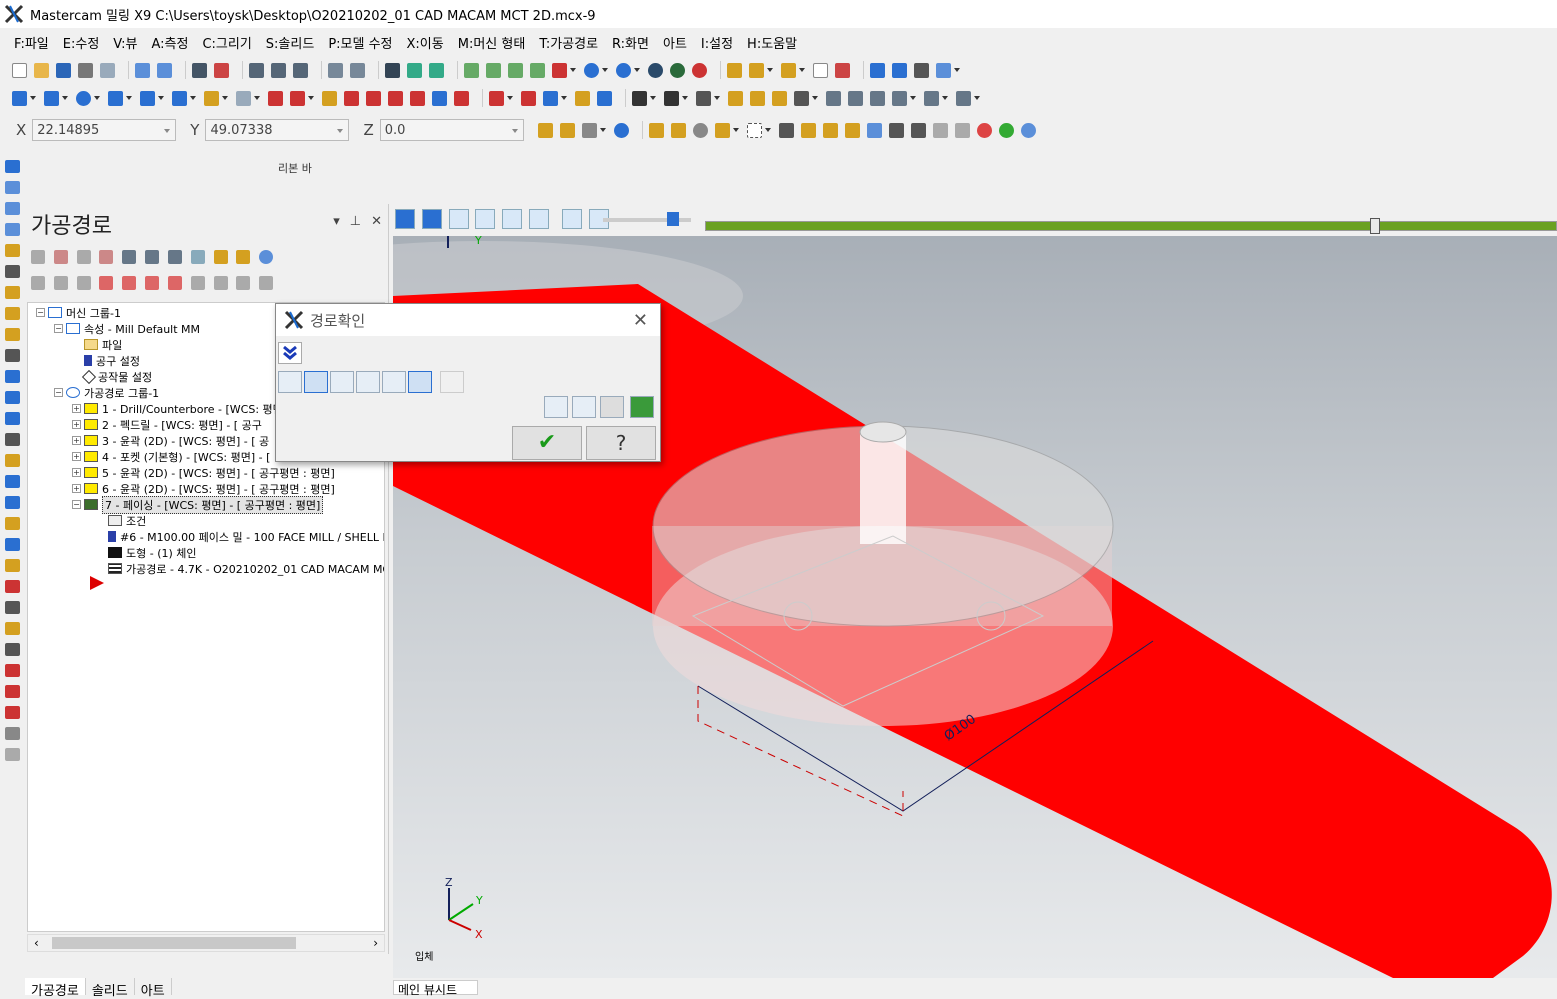 Image resolution: width=1557 pixels, height=999 pixels. Describe the element at coordinates (115, 98) in the screenshot. I see `rectangle-icon` at that location.